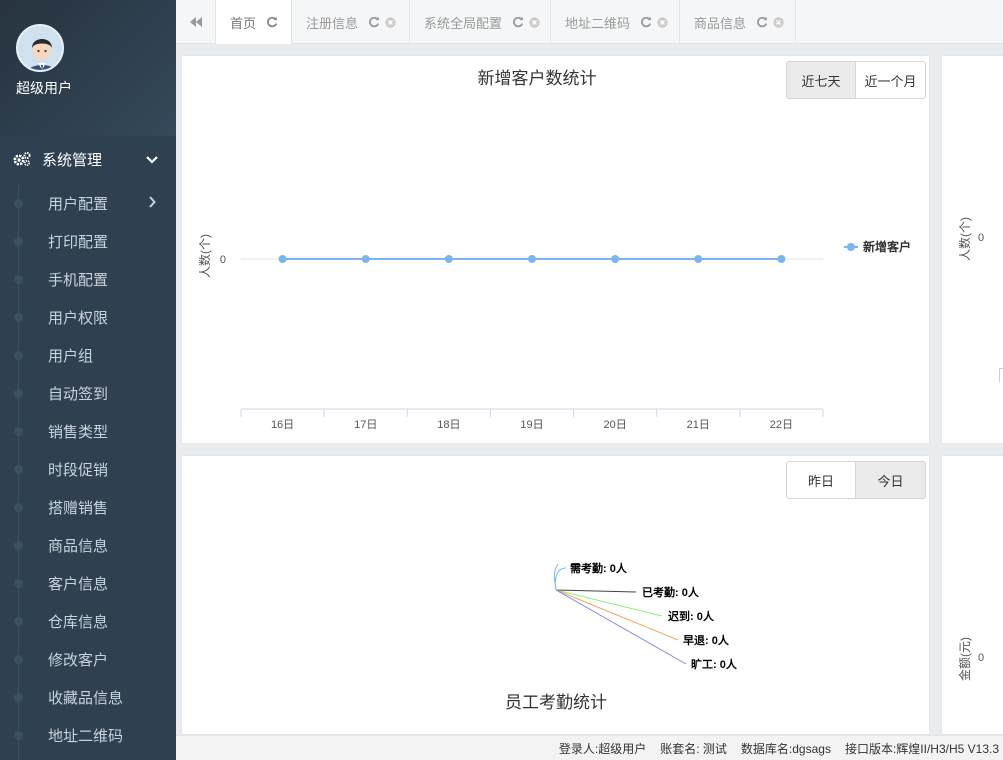  I want to click on sidebar-item-customer-info: 客户信息, so click(88, 583).